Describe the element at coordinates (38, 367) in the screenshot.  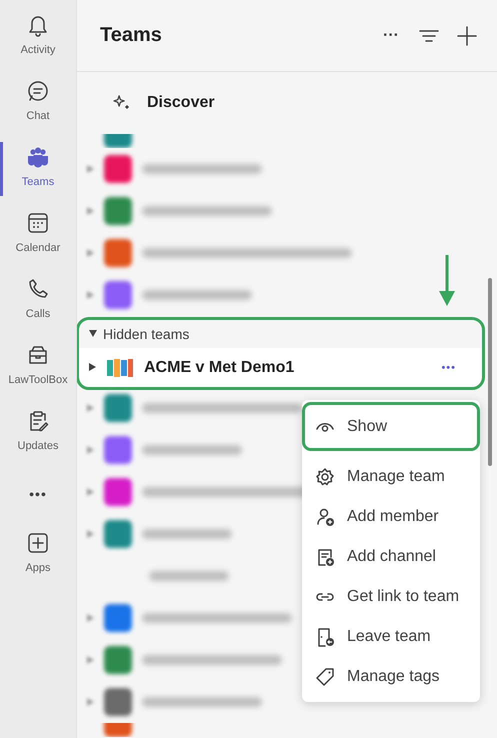
I see `rail-item: LawToolBox` at that location.